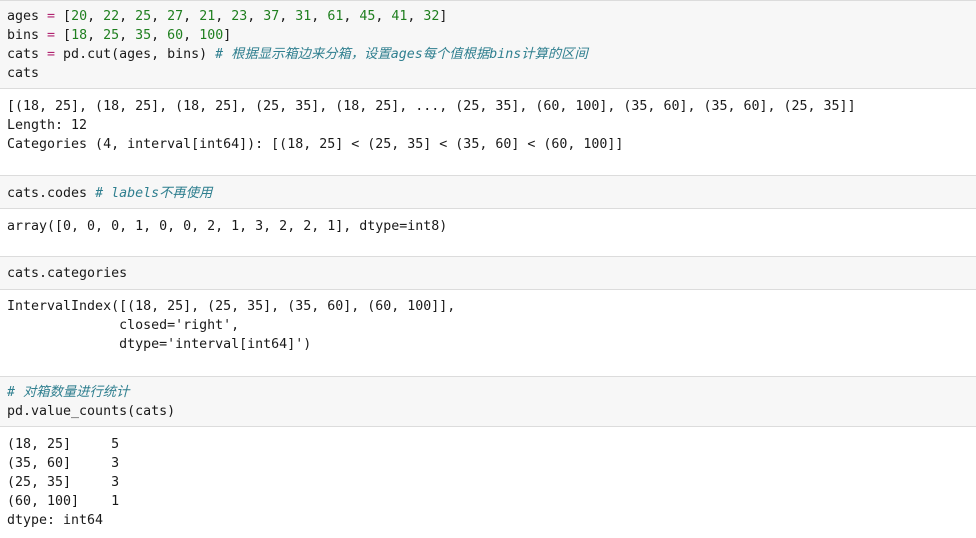  I want to click on code-line: bins = [18, 25, 35, 60, 100], so click(119, 35).